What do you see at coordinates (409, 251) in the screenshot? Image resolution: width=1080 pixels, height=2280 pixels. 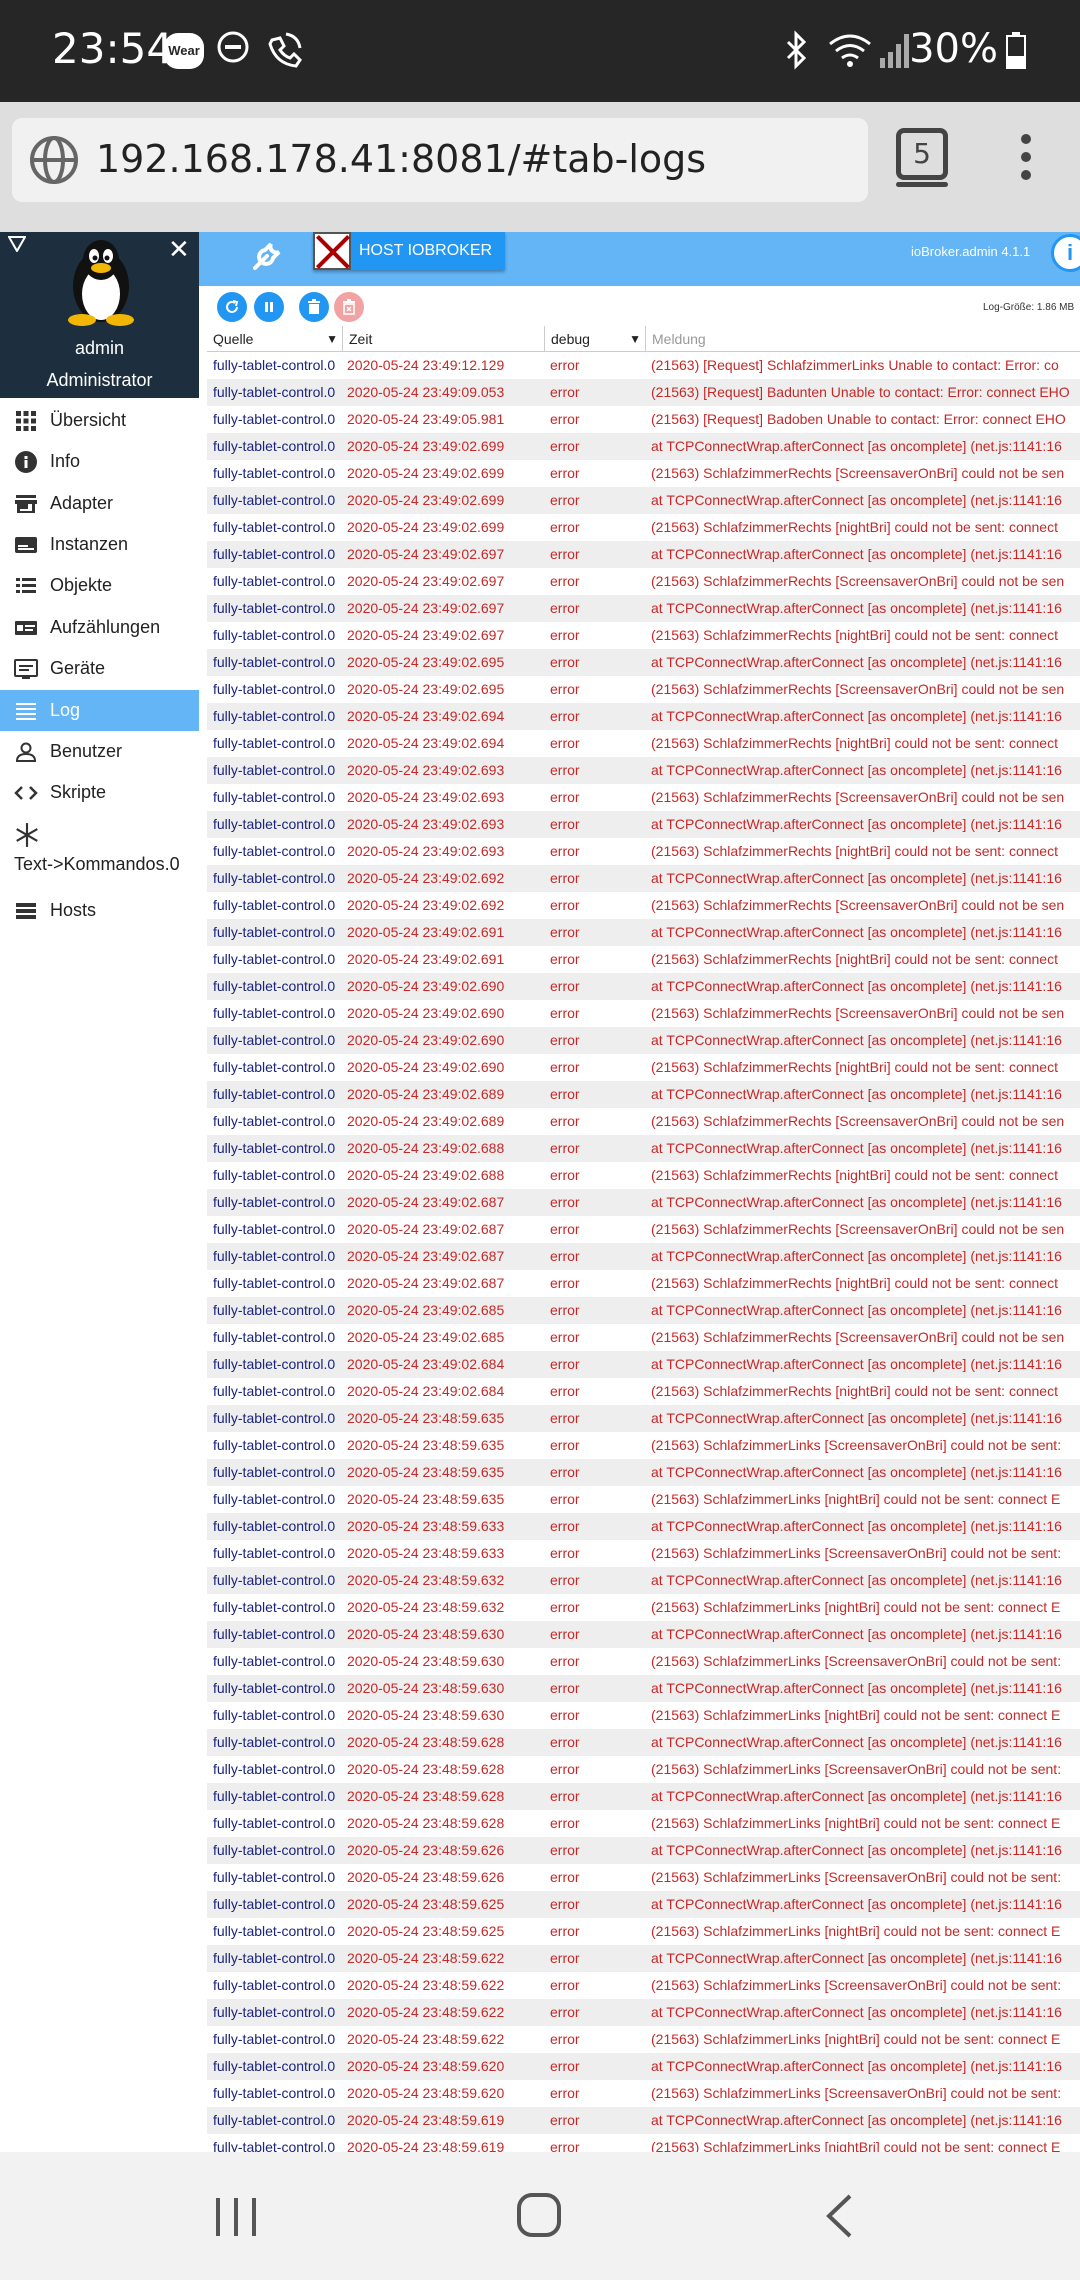 I see `host-button: HOST IOBROKER` at bounding box center [409, 251].